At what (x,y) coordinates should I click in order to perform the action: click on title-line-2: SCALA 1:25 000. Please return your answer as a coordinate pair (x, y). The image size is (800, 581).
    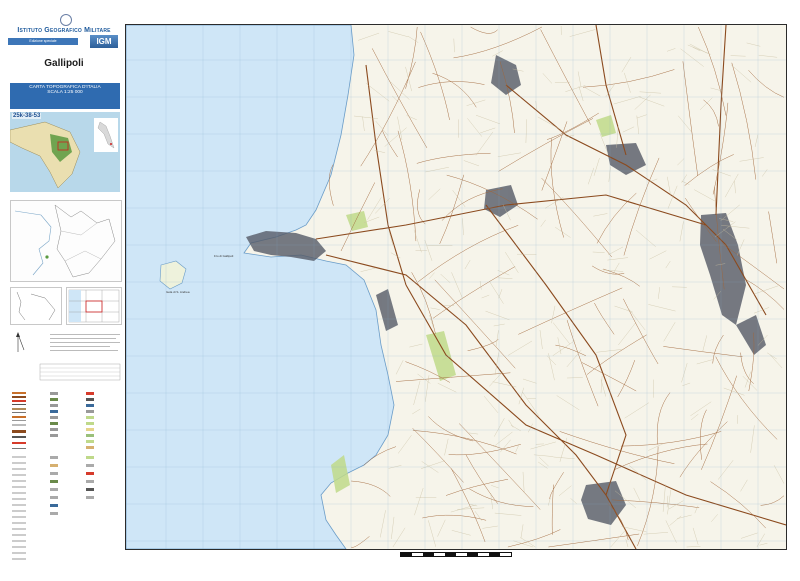
    Looking at the image, I should click on (65, 92).